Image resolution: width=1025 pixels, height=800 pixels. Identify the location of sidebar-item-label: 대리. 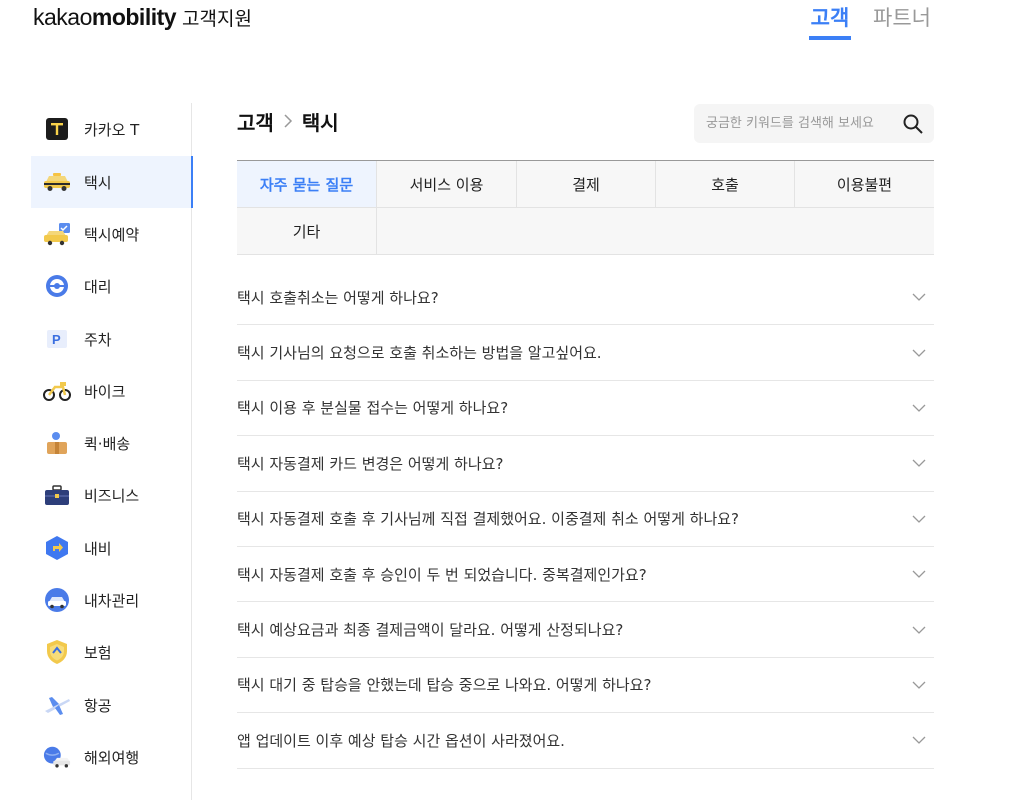
(98, 286).